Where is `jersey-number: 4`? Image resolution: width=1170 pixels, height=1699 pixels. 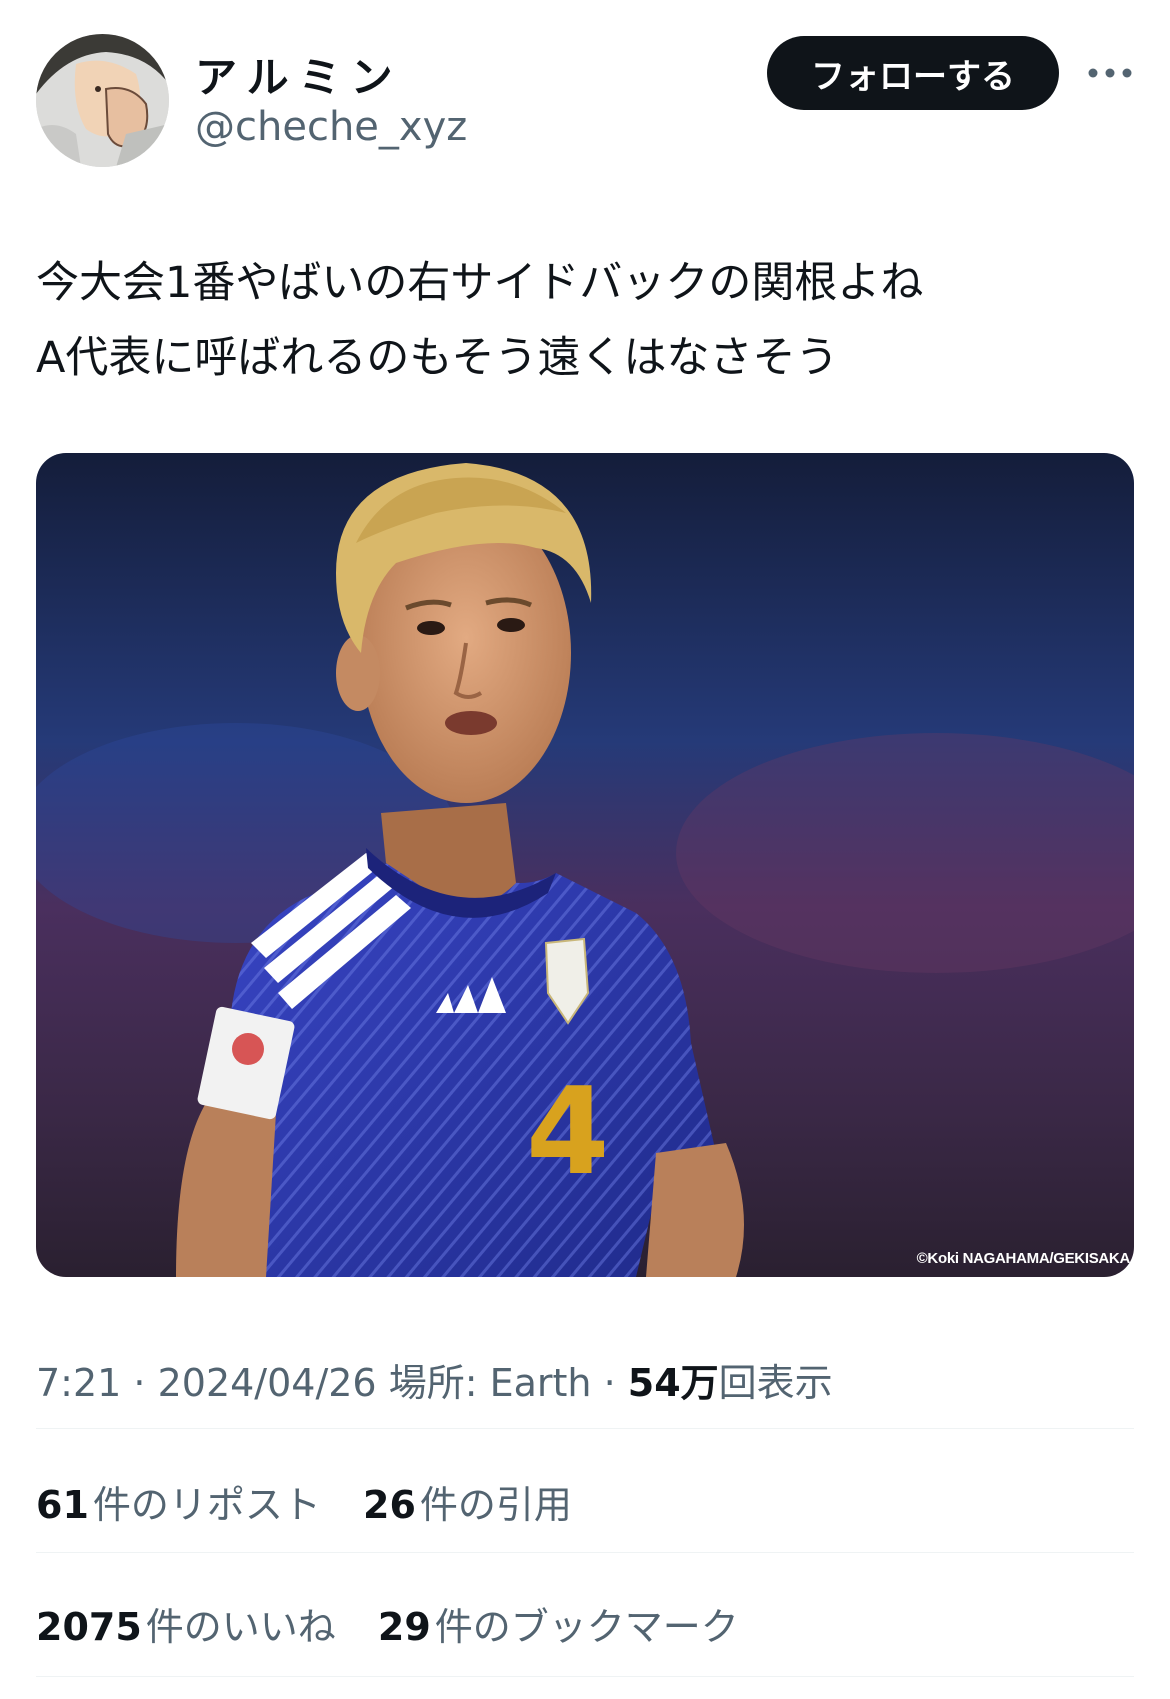
jersey-number: 4 is located at coordinates (568, 1132).